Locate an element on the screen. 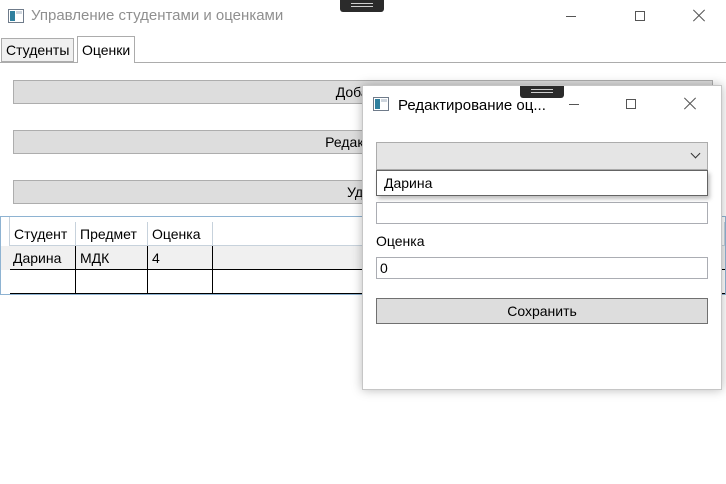 This screenshot has width=726, height=484. student-combobox is located at coordinates (542, 156).